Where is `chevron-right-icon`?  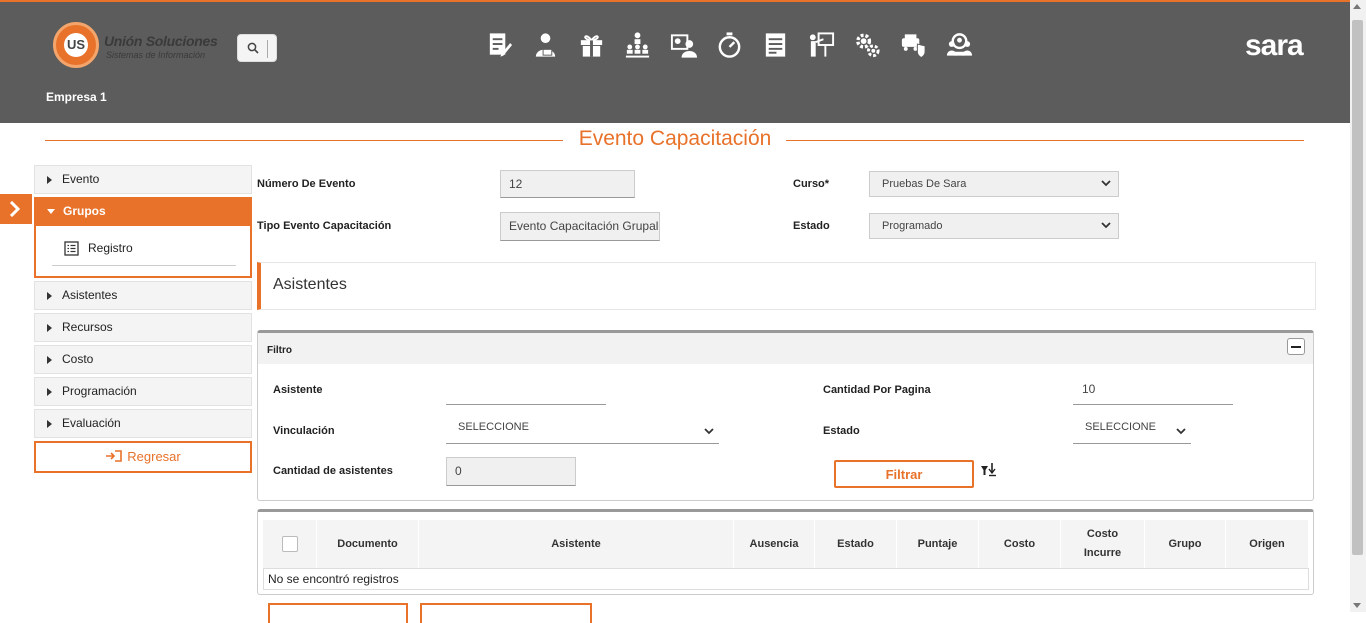
chevron-right-icon is located at coordinates (15, 209).